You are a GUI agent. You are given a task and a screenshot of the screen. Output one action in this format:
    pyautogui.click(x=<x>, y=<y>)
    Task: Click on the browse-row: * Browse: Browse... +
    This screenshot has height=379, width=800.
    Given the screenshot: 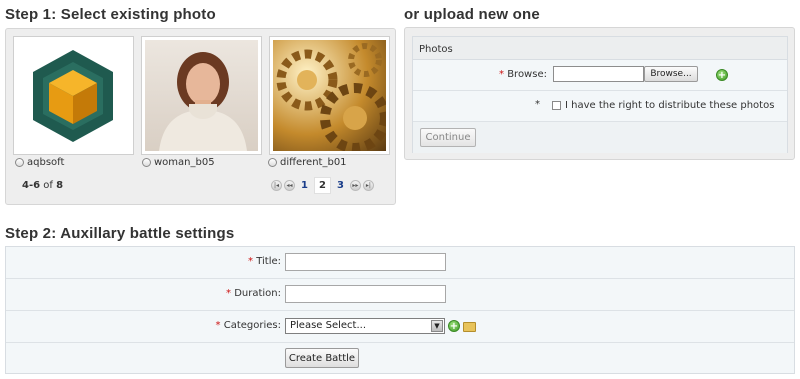 What is the action you would take?
    pyautogui.click(x=600, y=75)
    